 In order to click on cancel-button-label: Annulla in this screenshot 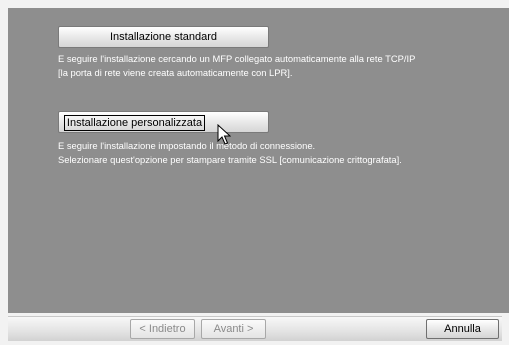, I will do `click(462, 329)`.